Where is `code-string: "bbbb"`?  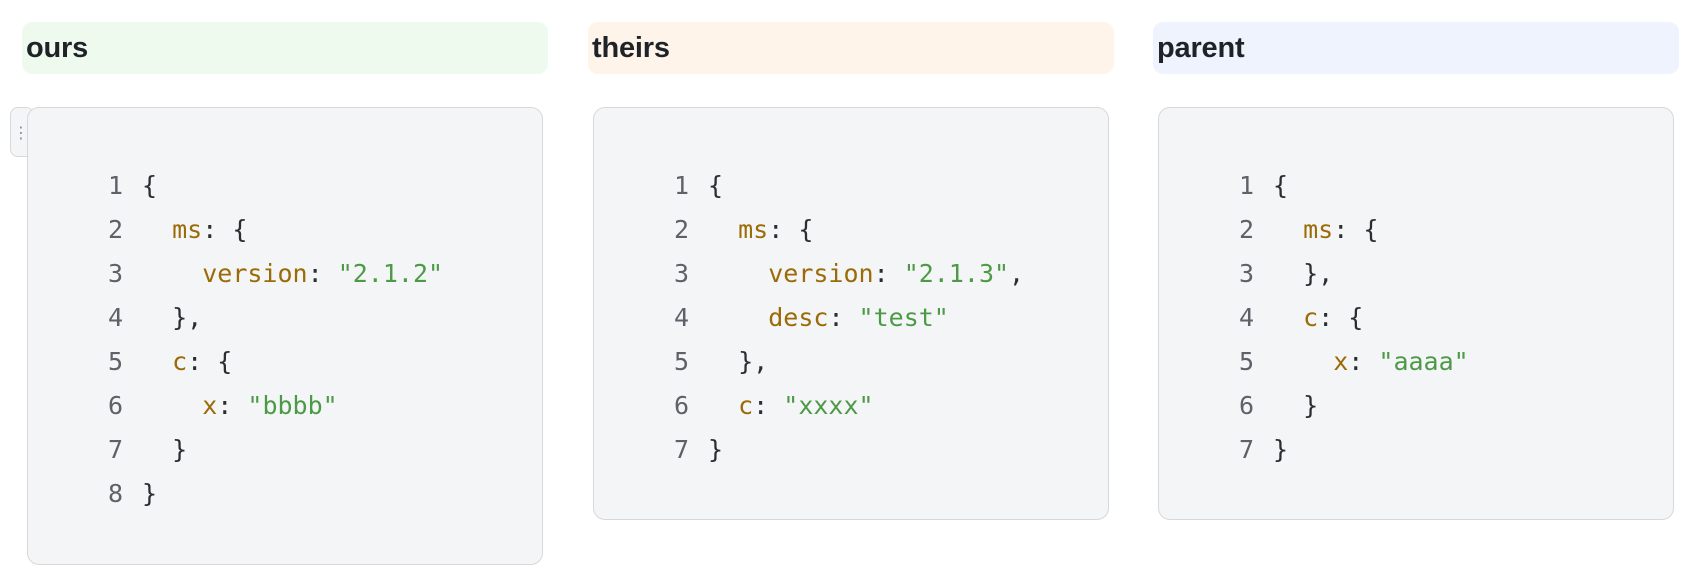
code-string: "bbbb" is located at coordinates (292, 405).